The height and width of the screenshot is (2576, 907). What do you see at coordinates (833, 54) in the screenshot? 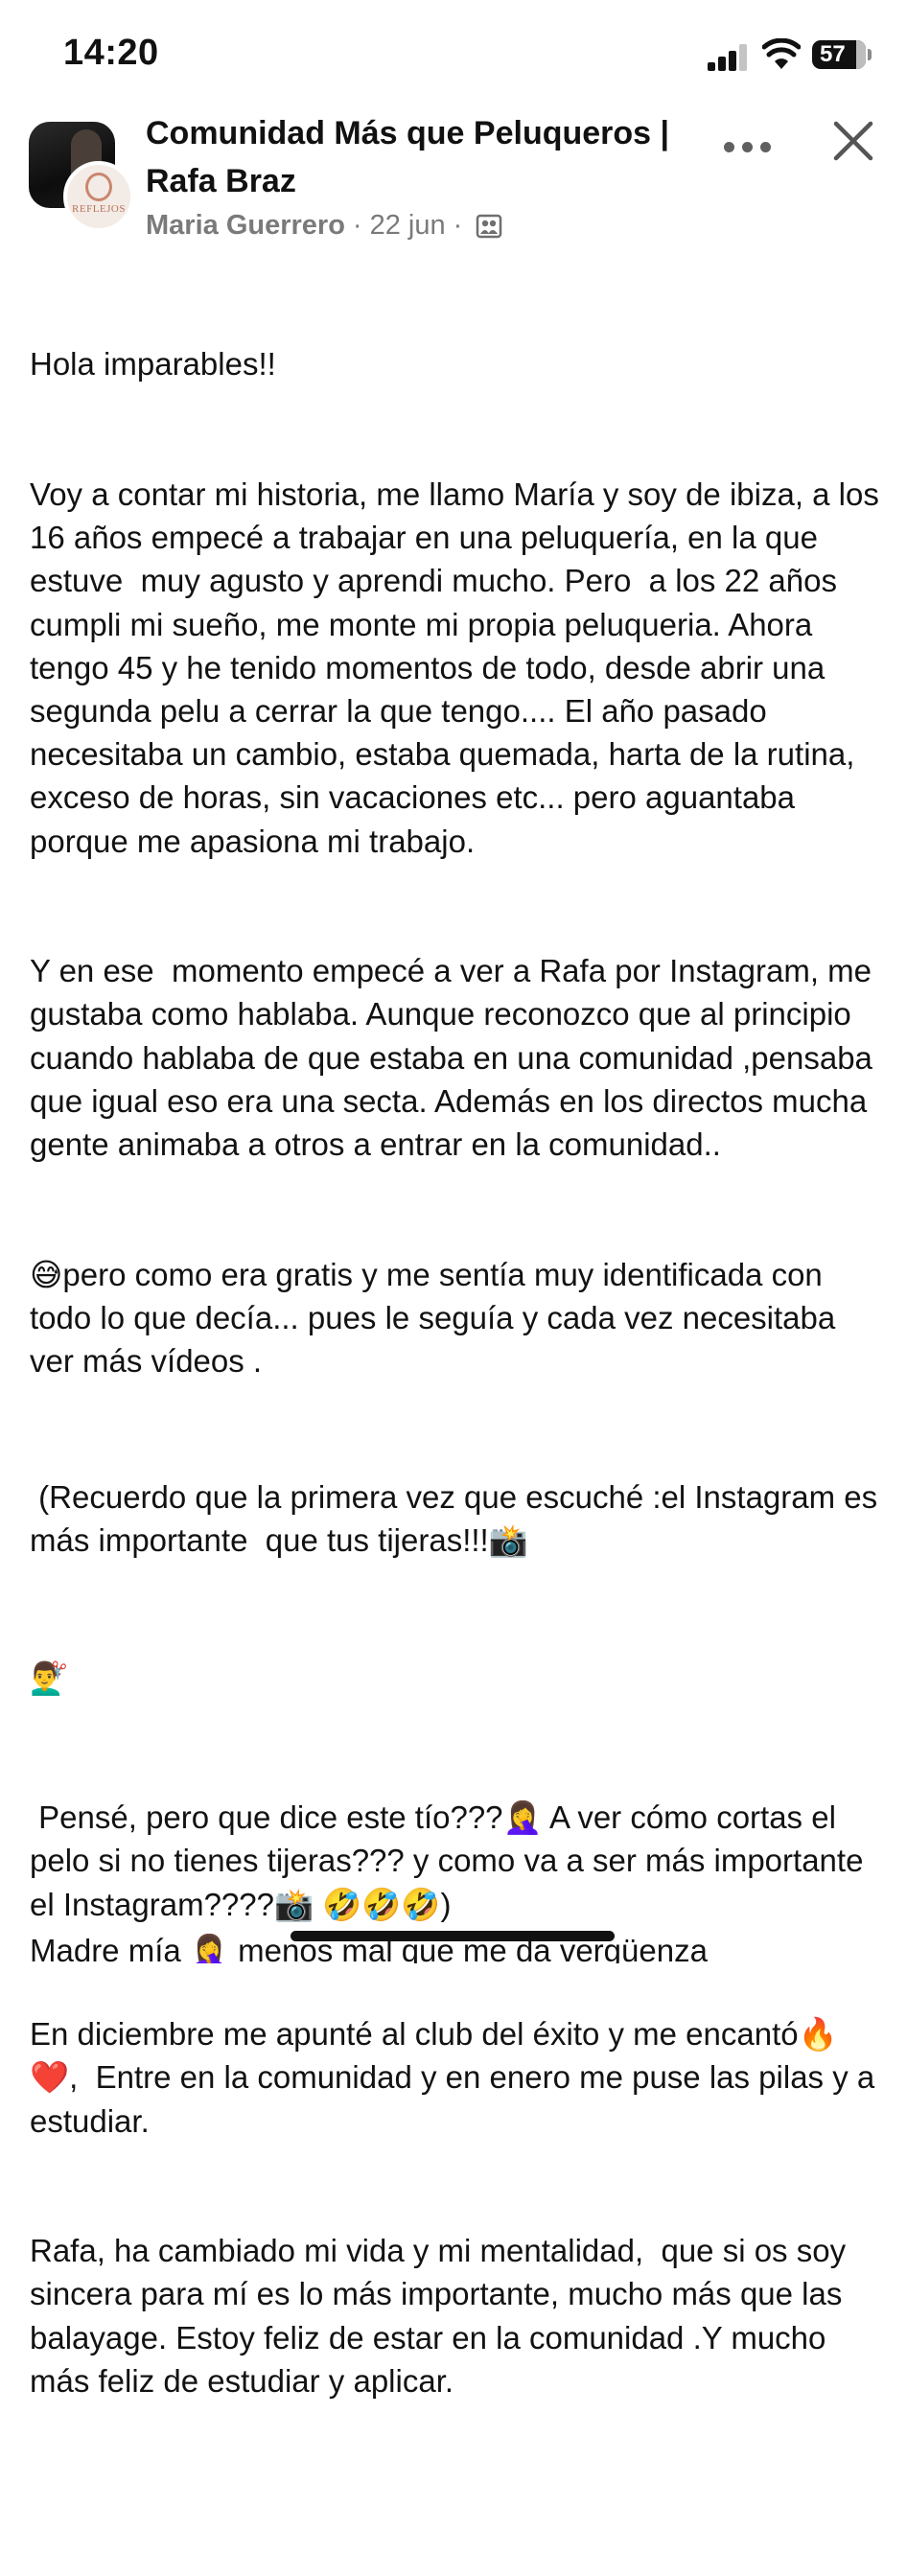
I see `battery-level: 57` at bounding box center [833, 54].